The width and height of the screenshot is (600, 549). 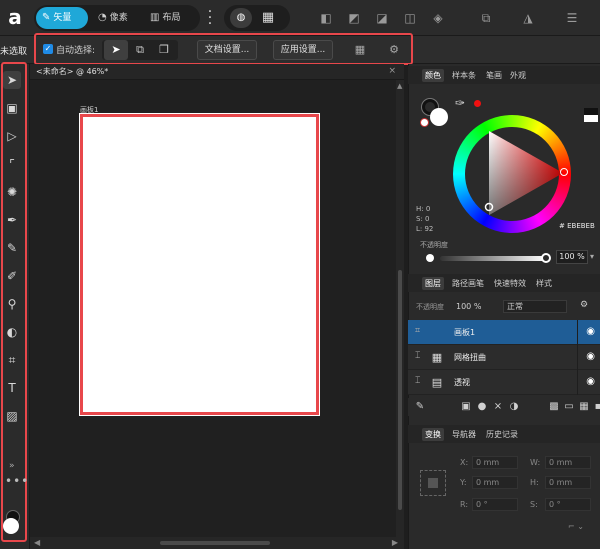 I want to click on tab-transform: 变换, so click(x=433, y=434).